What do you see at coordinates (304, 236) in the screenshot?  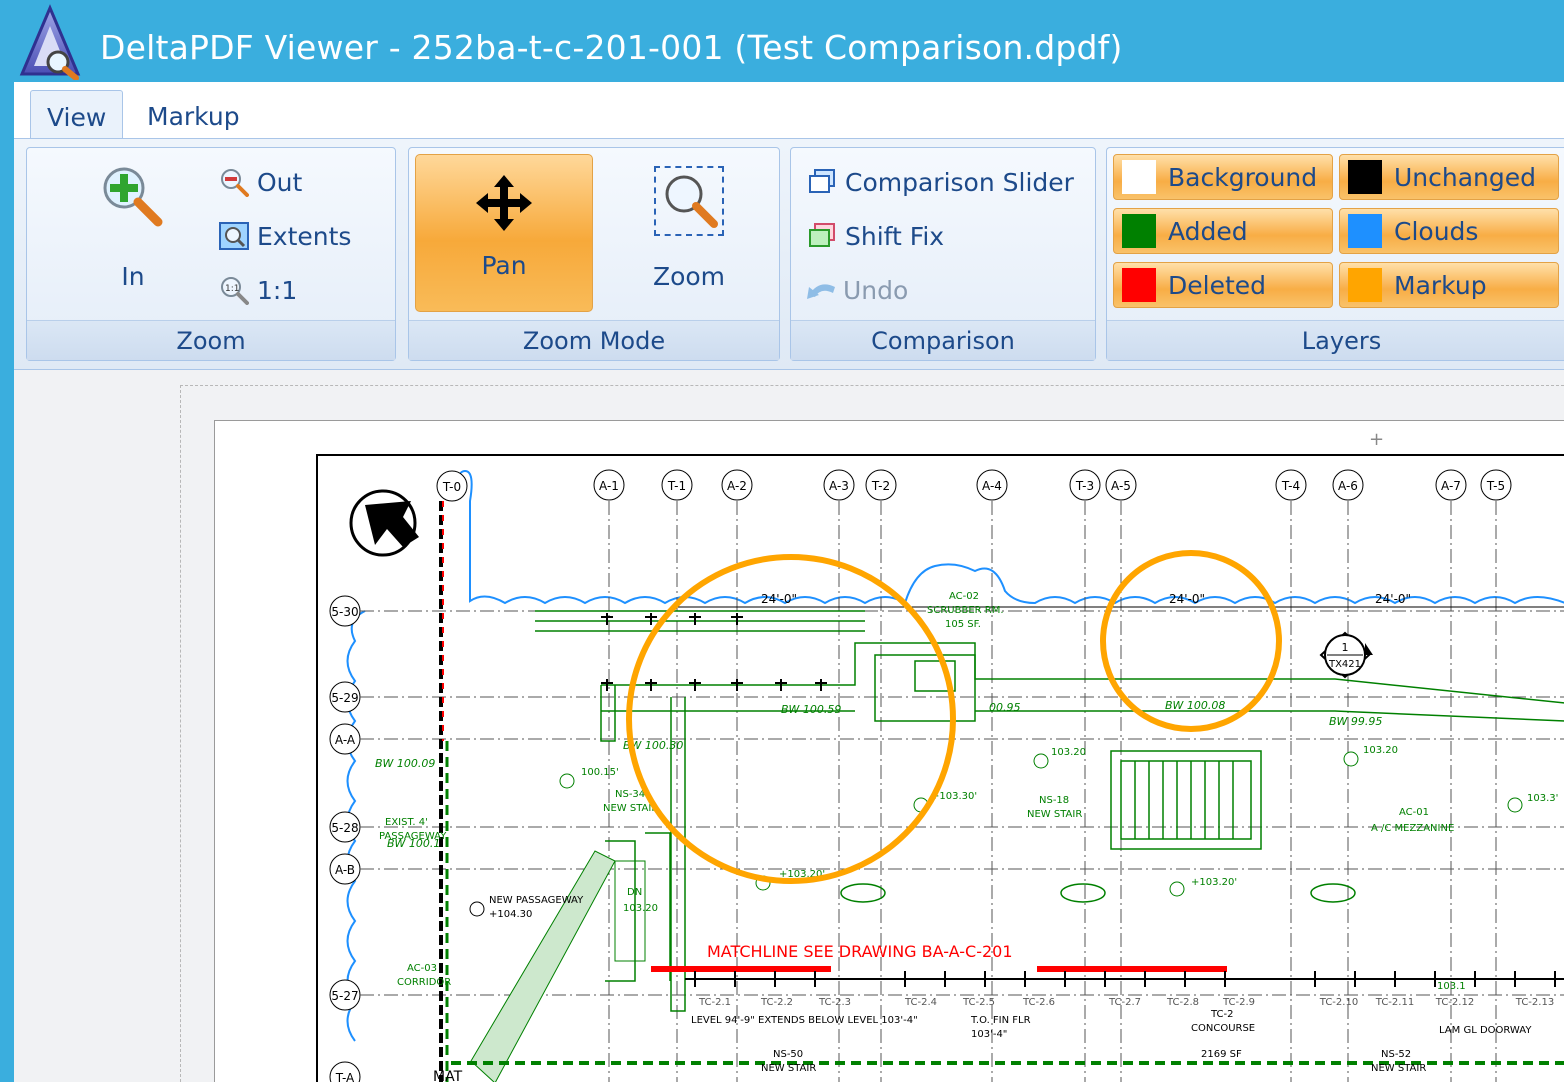 I see `zoom-extents-label: Extents` at bounding box center [304, 236].